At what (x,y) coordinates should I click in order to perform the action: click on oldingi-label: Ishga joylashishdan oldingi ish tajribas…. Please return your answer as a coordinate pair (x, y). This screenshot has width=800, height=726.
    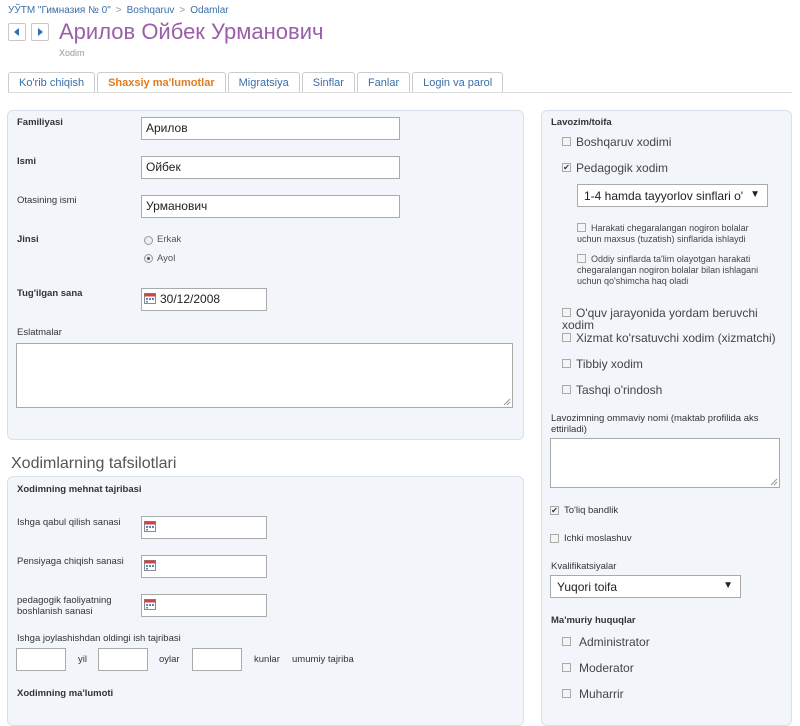
    Looking at the image, I should click on (99, 638).